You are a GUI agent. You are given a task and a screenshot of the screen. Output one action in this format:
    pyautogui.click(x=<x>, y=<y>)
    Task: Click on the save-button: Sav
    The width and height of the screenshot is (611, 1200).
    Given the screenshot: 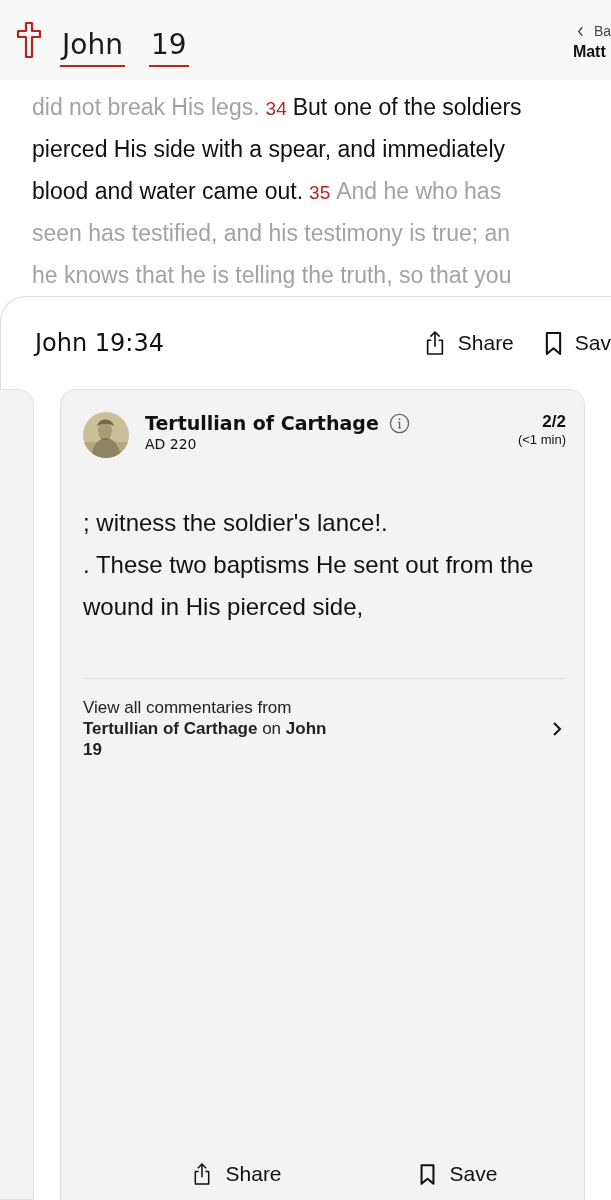 What is the action you would take?
    pyautogui.click(x=577, y=343)
    